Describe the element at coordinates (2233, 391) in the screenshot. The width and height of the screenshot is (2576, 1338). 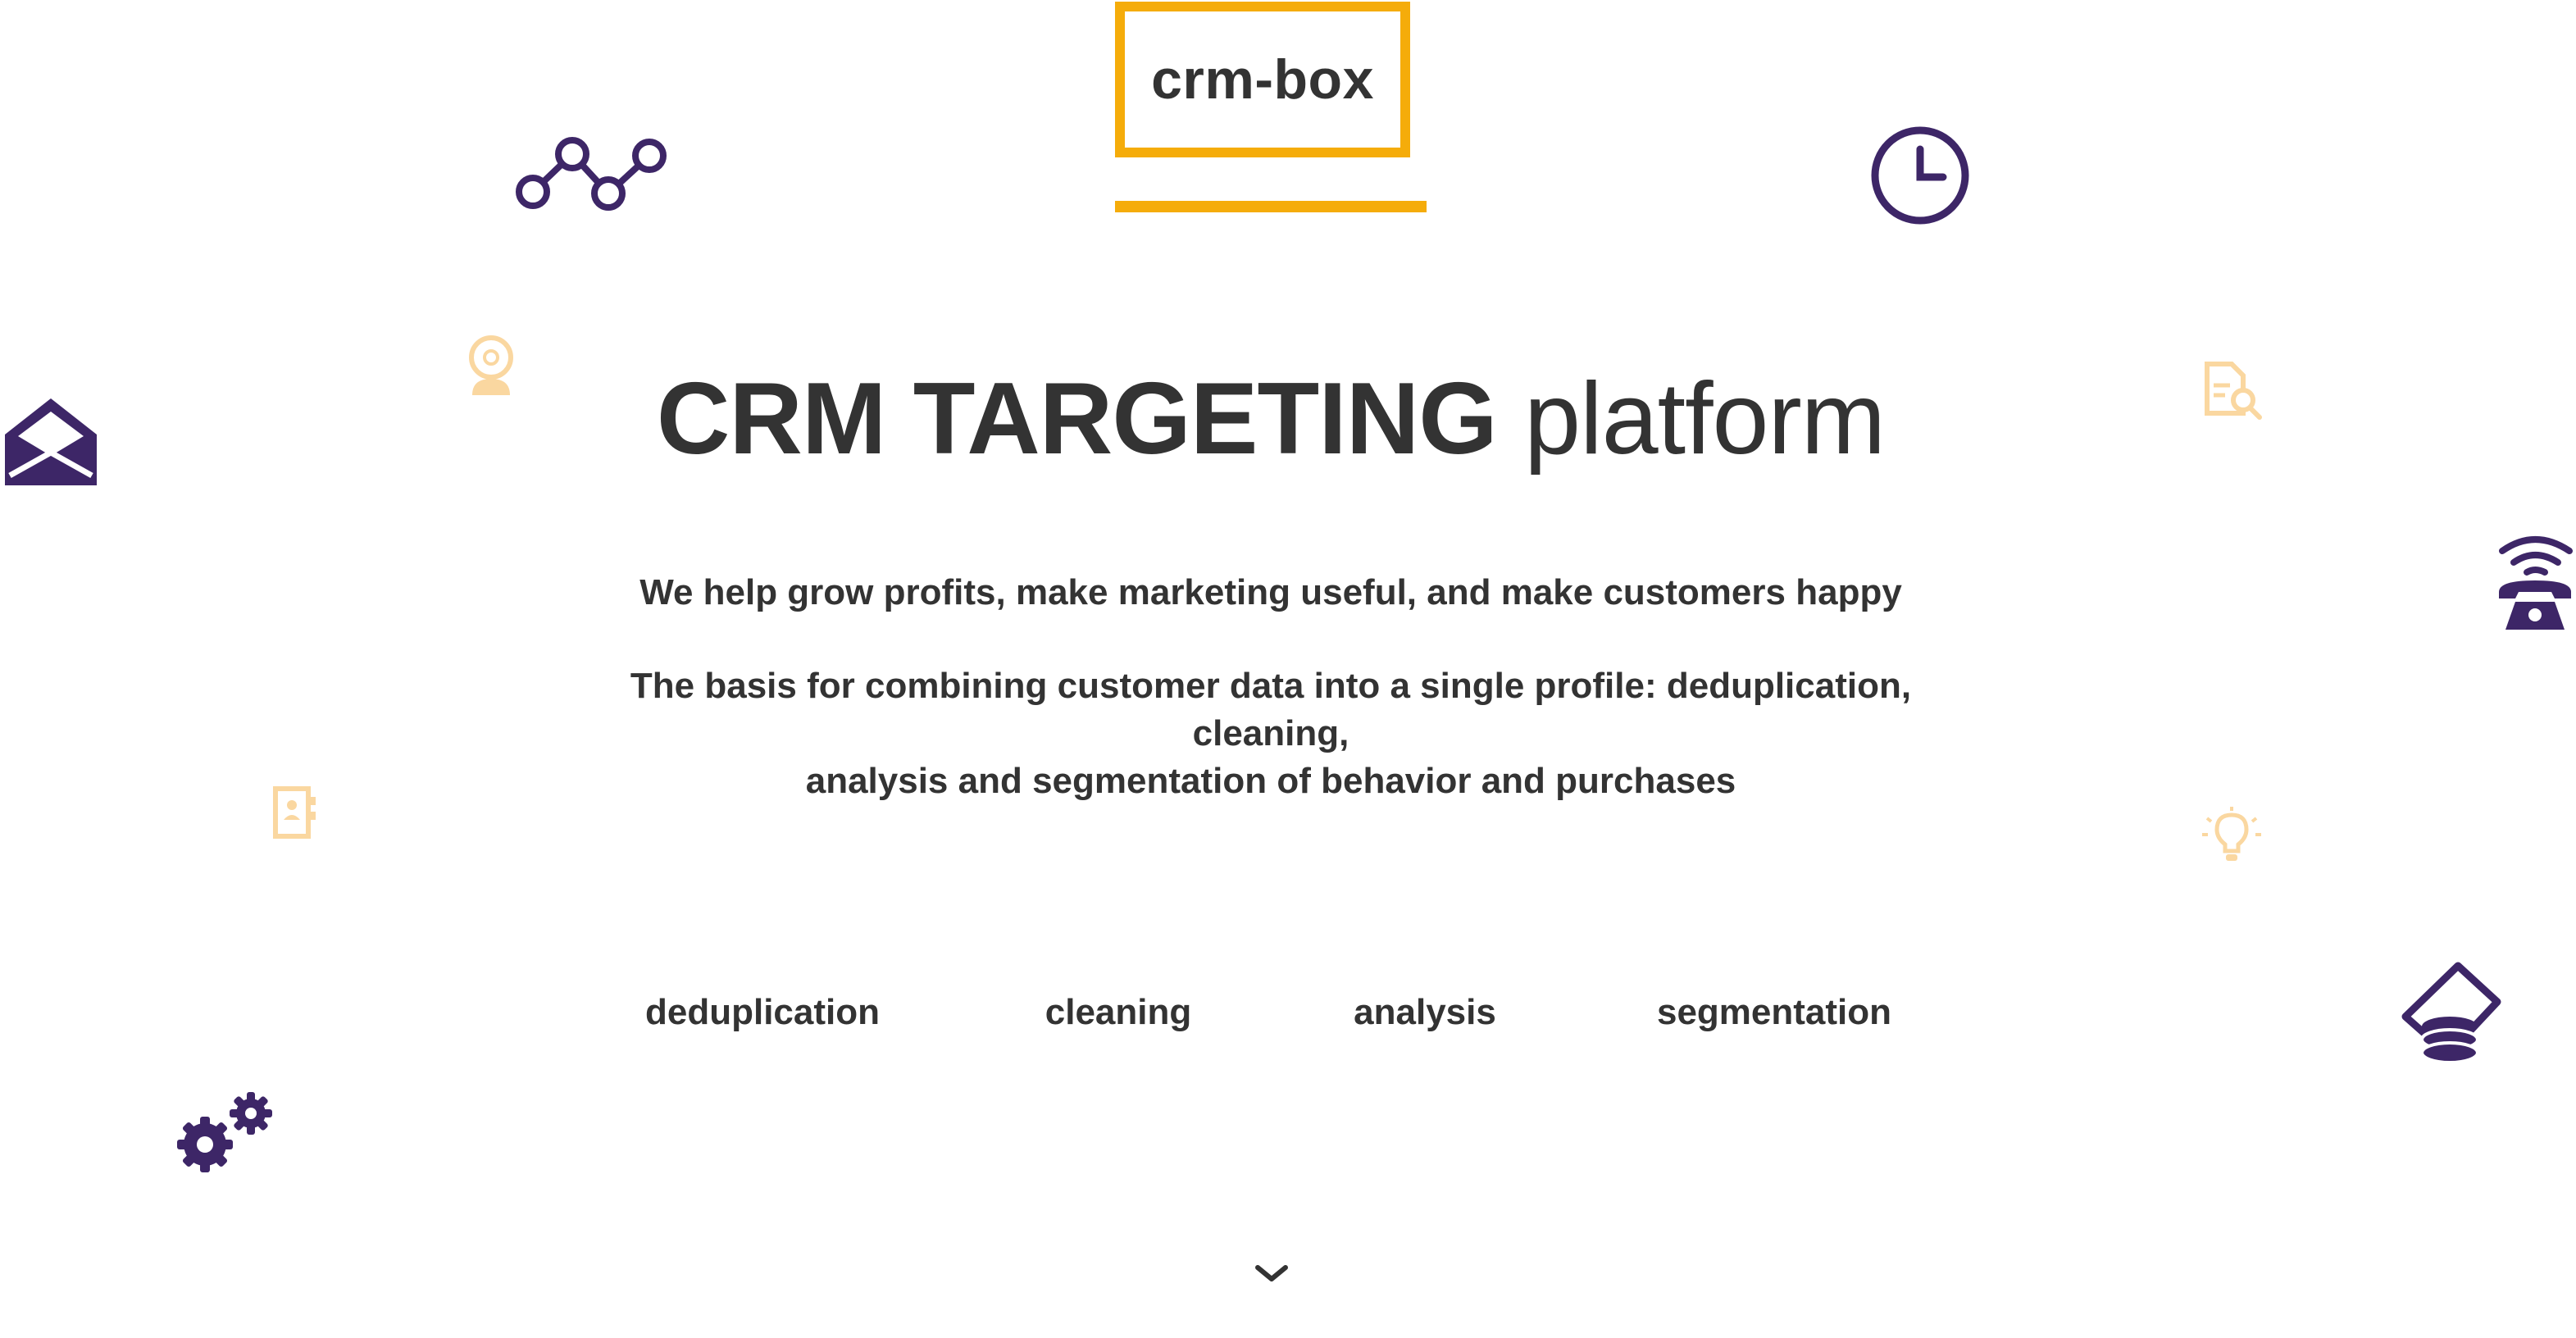
I see `document-search-icon` at that location.